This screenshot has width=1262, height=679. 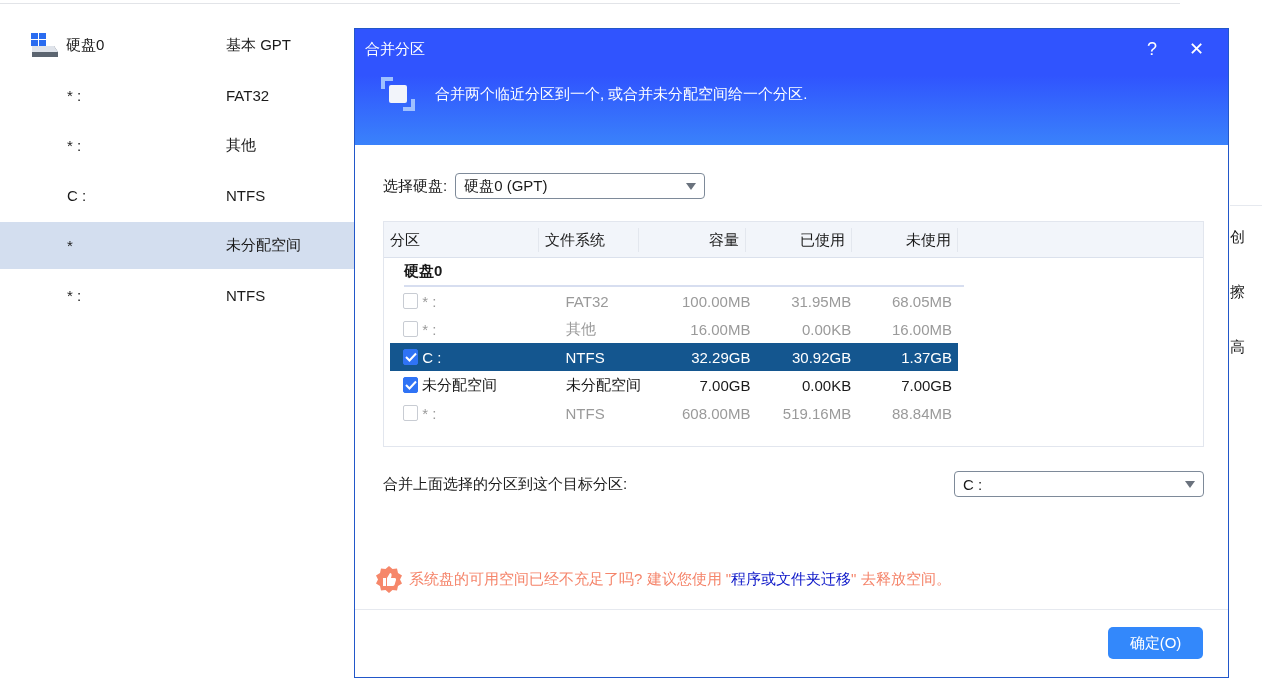 What do you see at coordinates (716, 413) in the screenshot?
I see `table-cell-text: 608.00MB` at bounding box center [716, 413].